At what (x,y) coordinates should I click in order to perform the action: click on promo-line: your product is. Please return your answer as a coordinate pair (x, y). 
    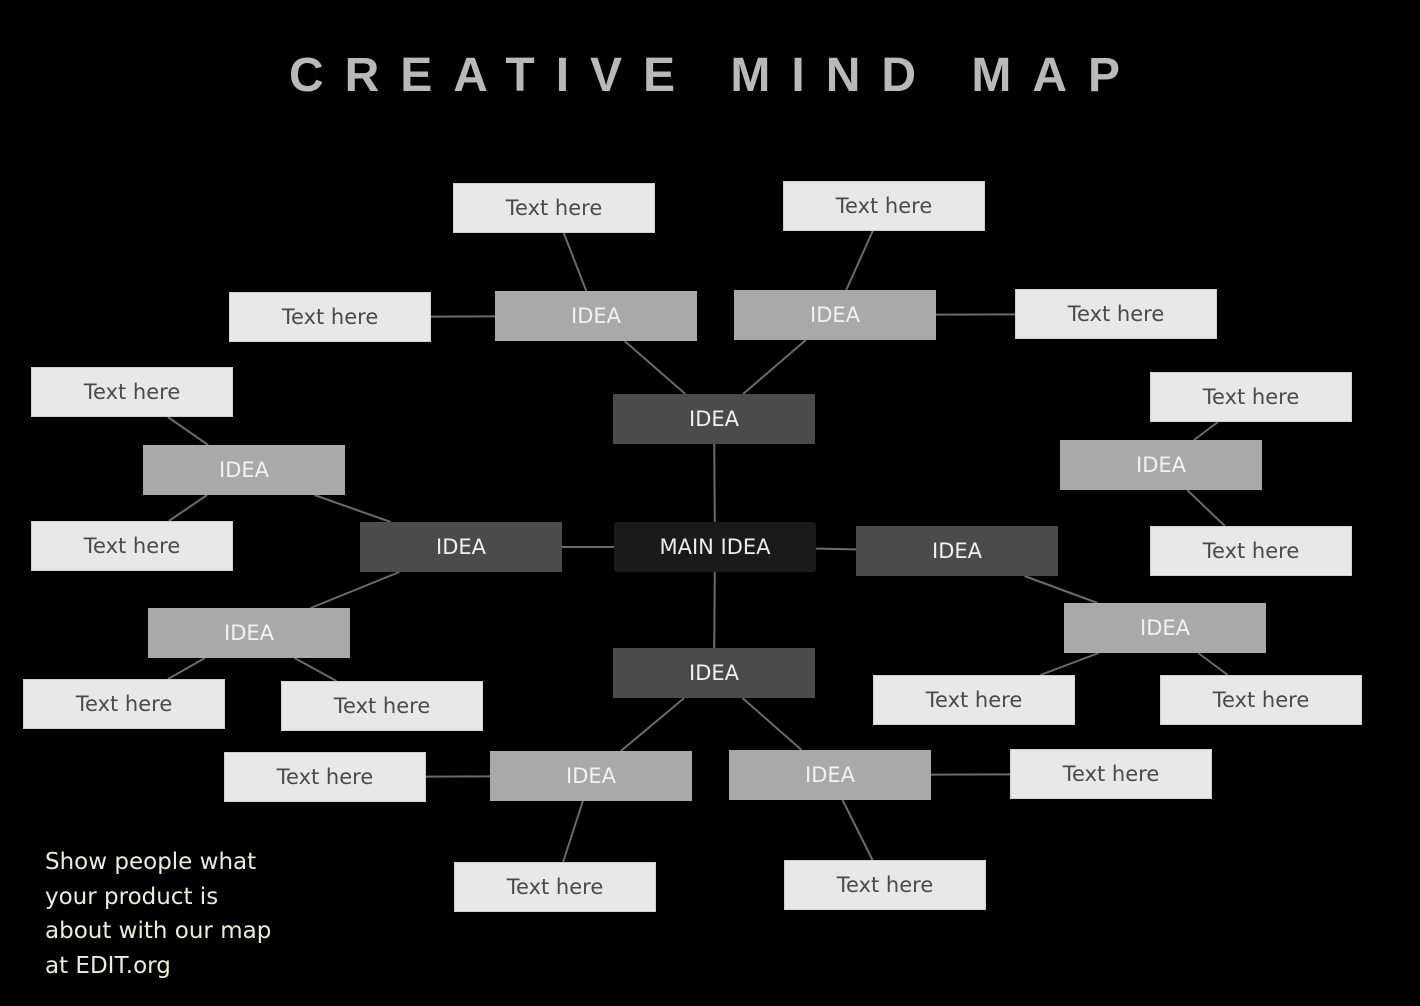
    Looking at the image, I should click on (132, 896).